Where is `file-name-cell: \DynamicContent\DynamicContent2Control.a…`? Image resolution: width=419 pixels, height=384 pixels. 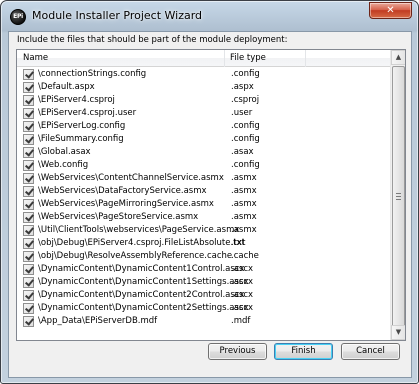 file-name-cell: \DynamicContent\DynamicContent2Control.a… is located at coordinates (141, 295).